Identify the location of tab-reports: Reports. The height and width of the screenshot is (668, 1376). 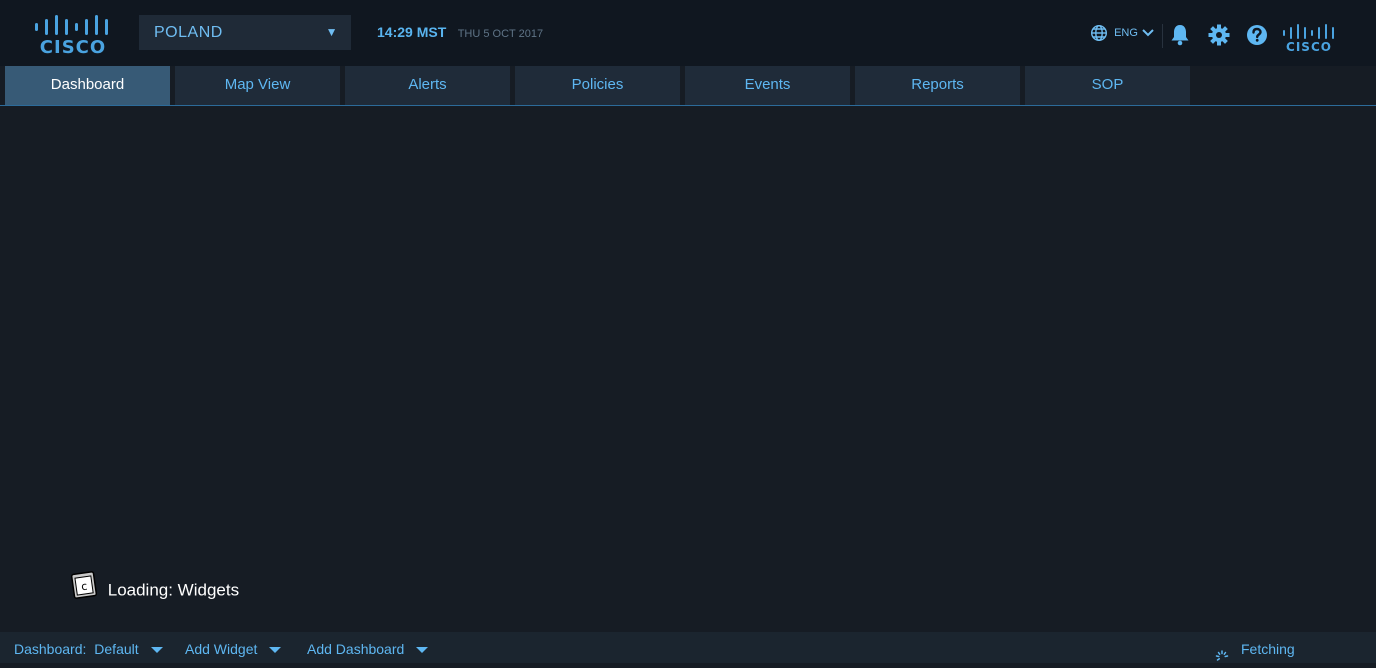
(937, 85).